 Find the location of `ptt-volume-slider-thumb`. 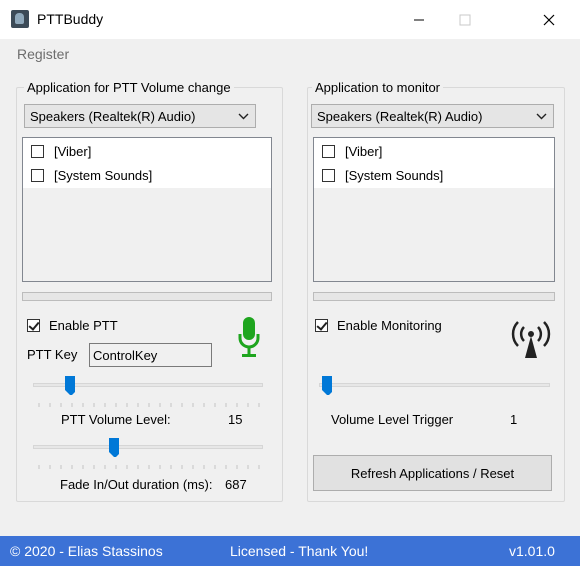

ptt-volume-slider-thumb is located at coordinates (69, 385).